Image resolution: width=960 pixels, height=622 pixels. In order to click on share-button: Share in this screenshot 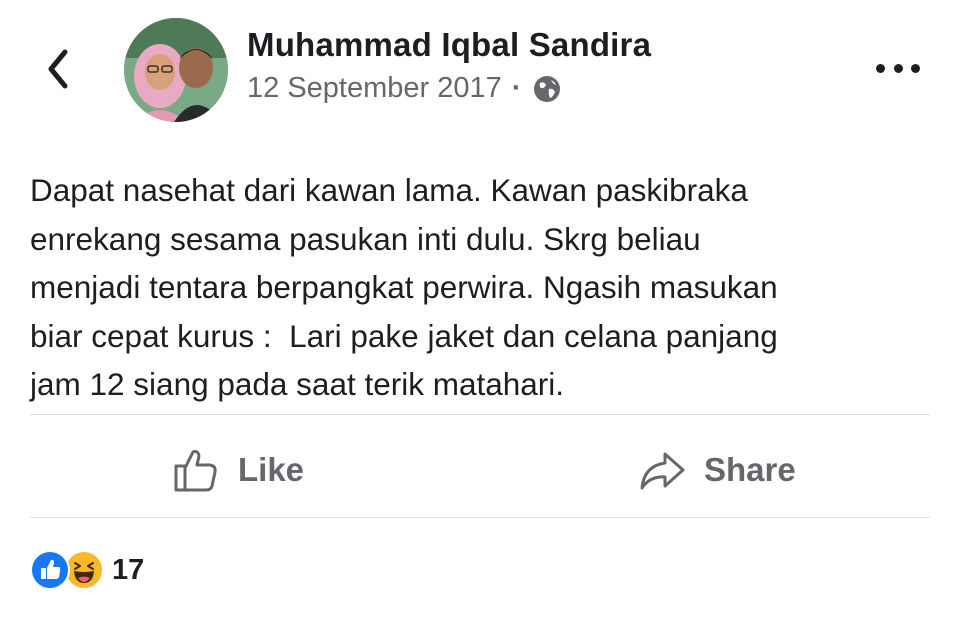, I will do `click(717, 470)`.